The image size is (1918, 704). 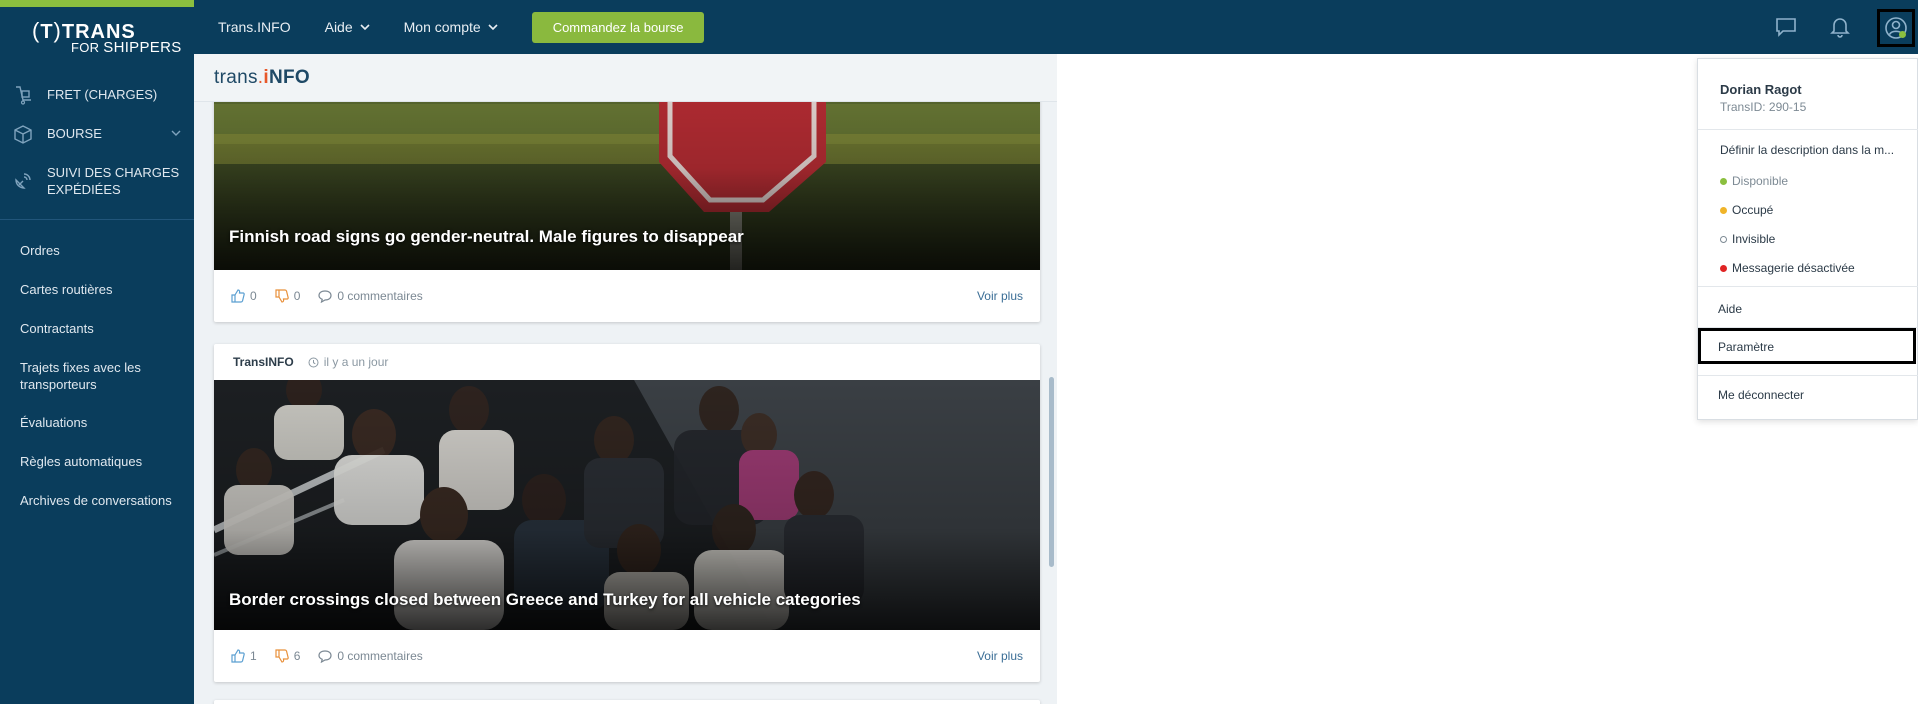 What do you see at coordinates (100, 422) in the screenshot?
I see `sidebar-item-evaluations: Évaluations` at bounding box center [100, 422].